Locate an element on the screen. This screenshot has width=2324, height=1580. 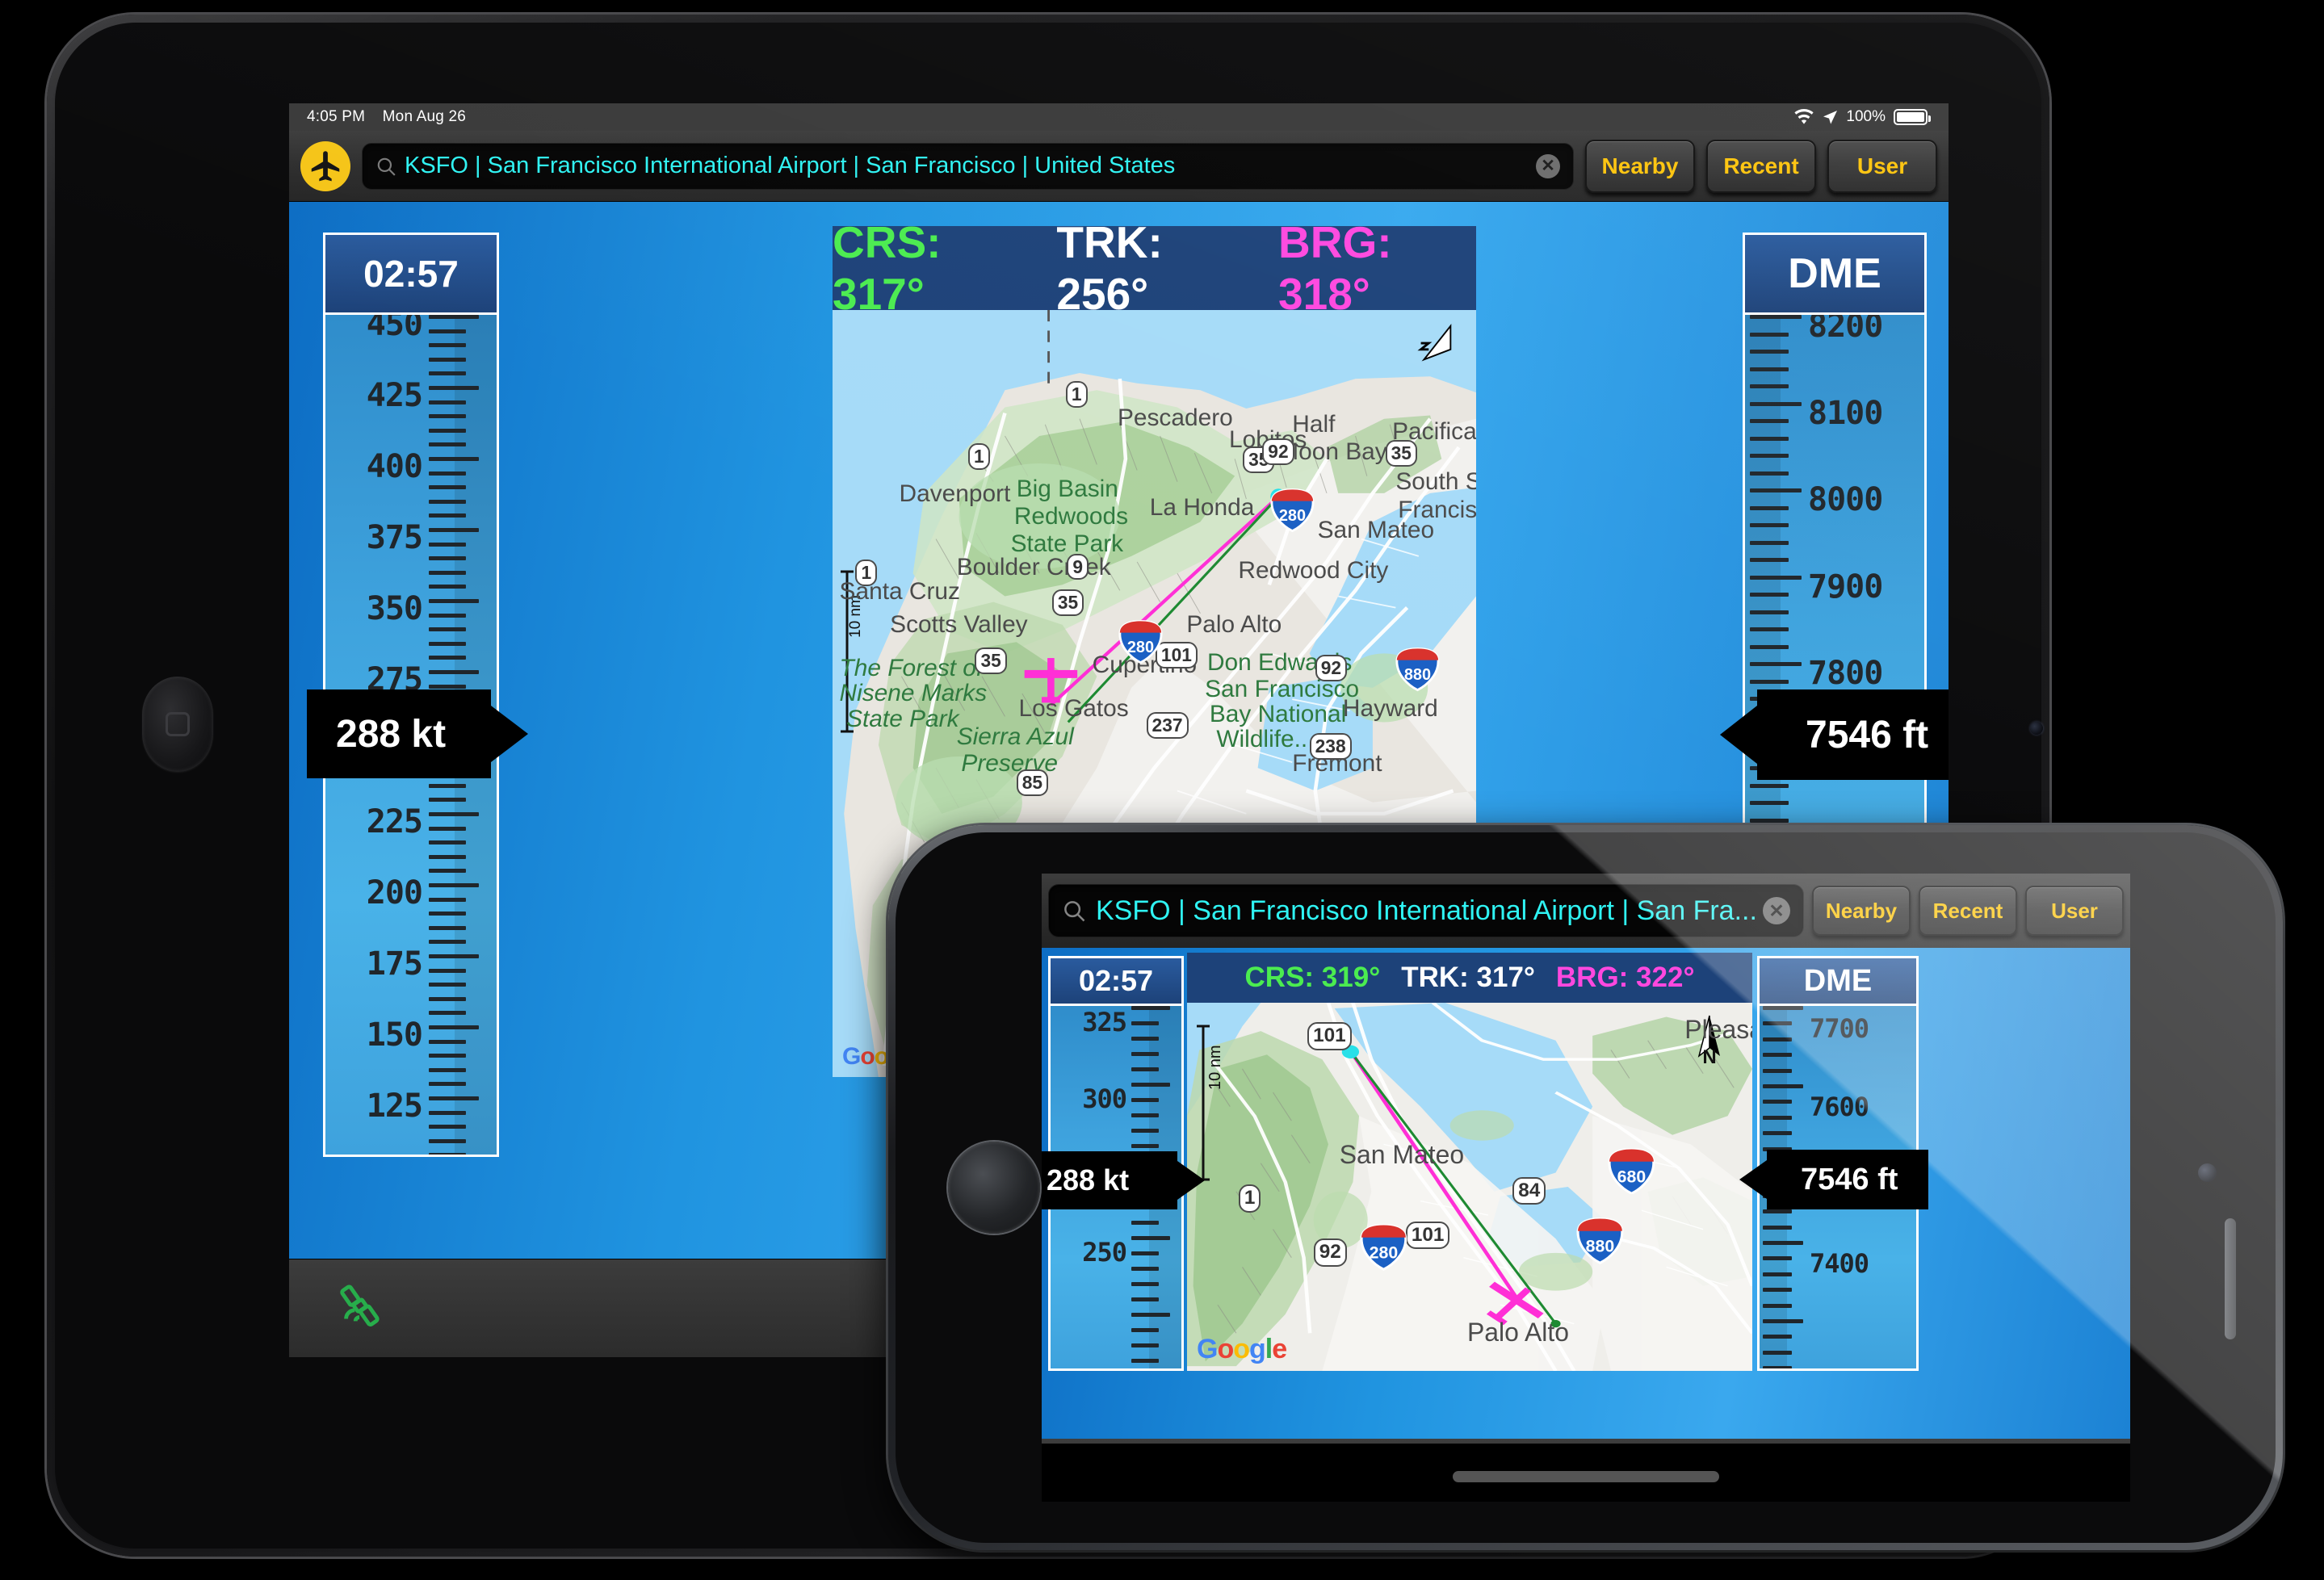
map-label: Scotts Valley is located at coordinates (959, 624).